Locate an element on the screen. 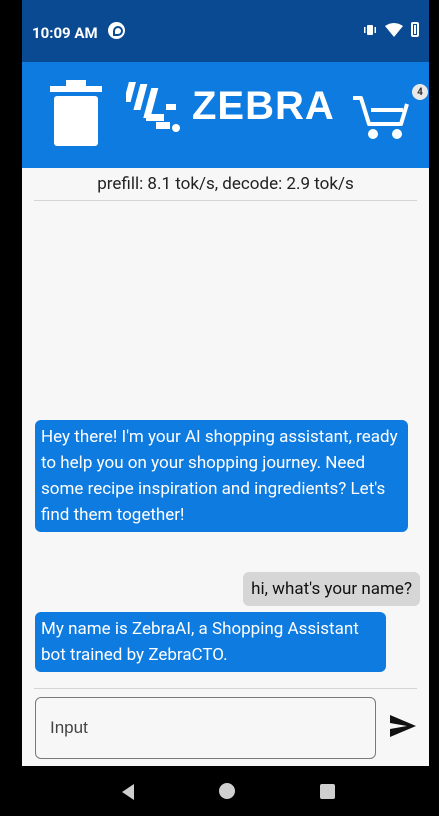  trash-icon is located at coordinates (76, 113).